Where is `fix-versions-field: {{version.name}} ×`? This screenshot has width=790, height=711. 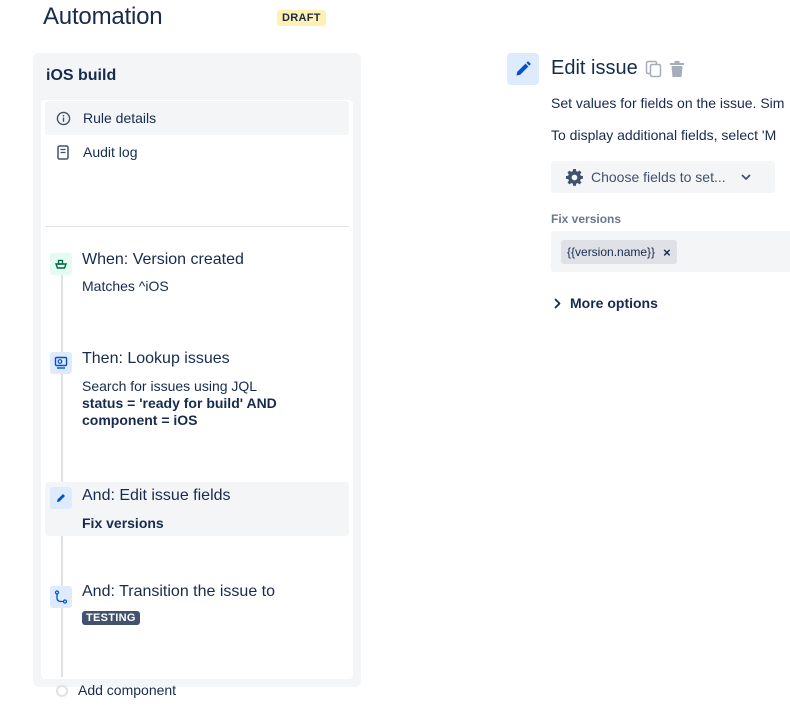 fix-versions-field: {{version.name}} × is located at coordinates (670, 251).